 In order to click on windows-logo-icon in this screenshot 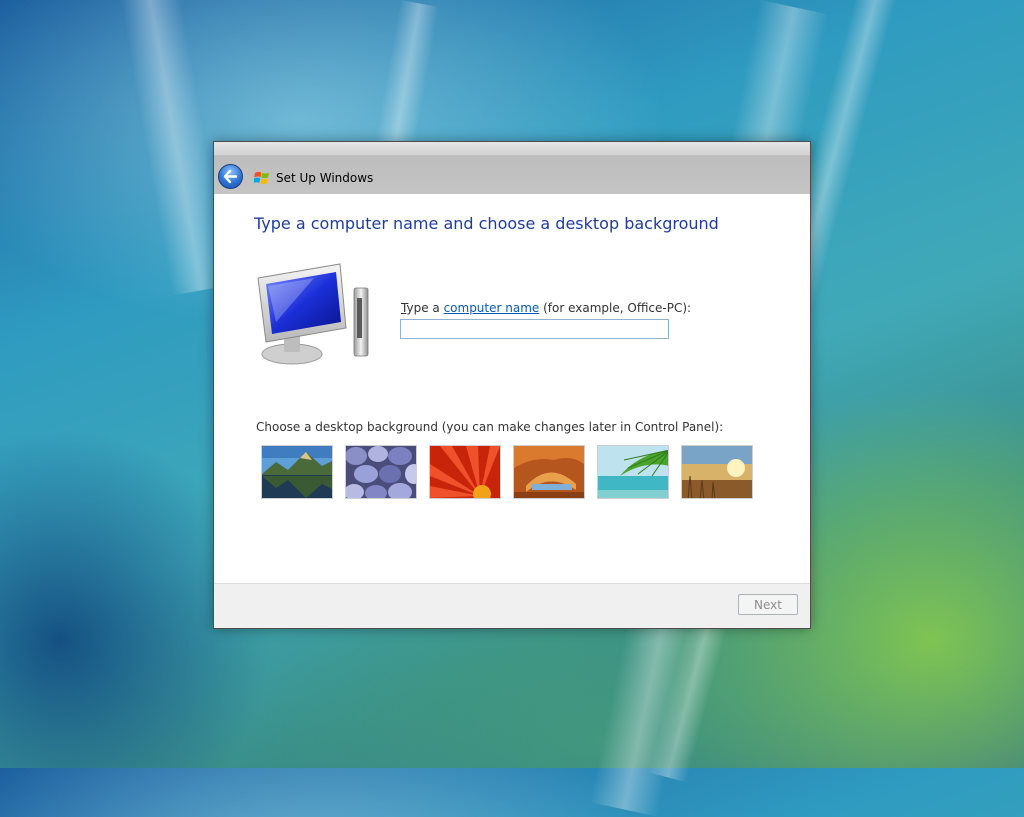, I will do `click(261, 177)`.